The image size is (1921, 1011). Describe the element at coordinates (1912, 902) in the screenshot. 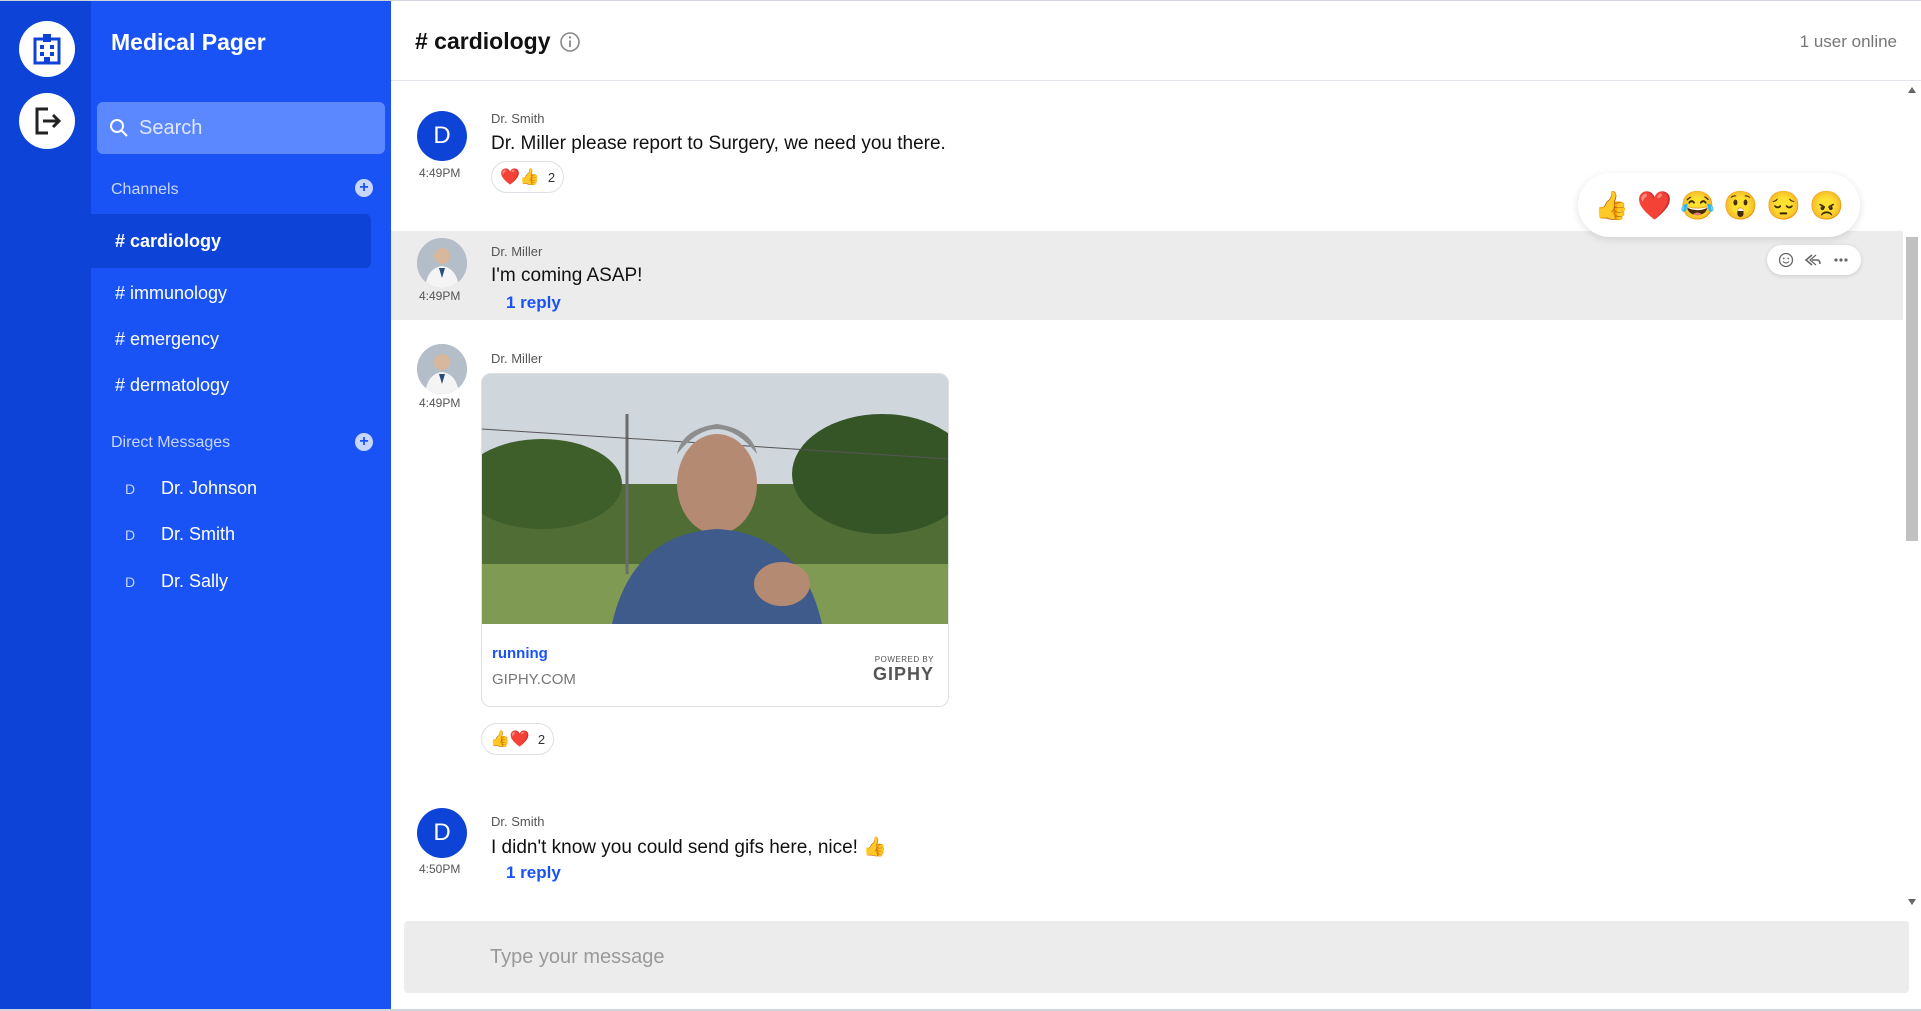

I see `scroll-down-arrow` at that location.